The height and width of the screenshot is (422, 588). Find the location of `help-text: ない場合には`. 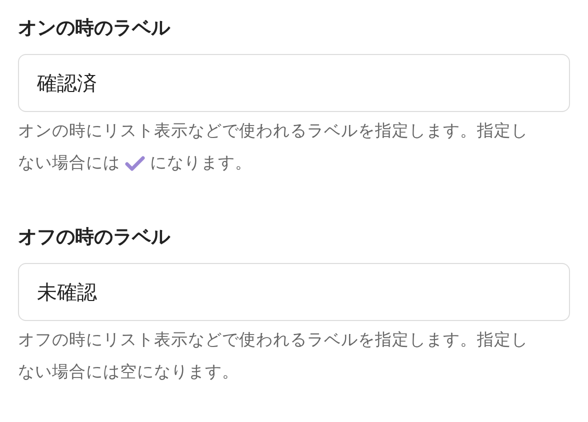

help-text: ない場合には is located at coordinates (69, 163).